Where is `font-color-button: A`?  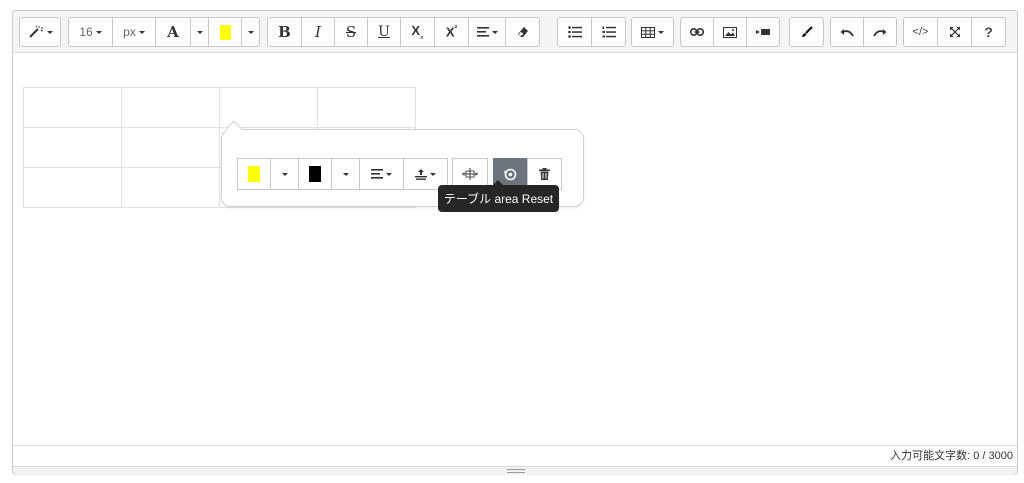 font-color-button: A is located at coordinates (173, 32).